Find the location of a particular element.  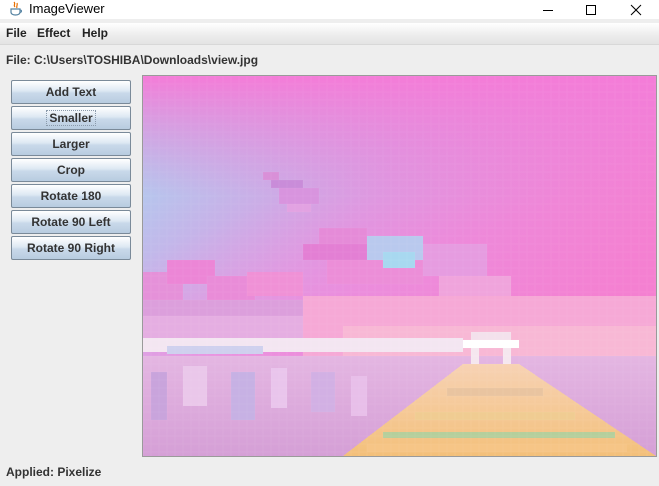

menu-help: Help is located at coordinates (95, 33).